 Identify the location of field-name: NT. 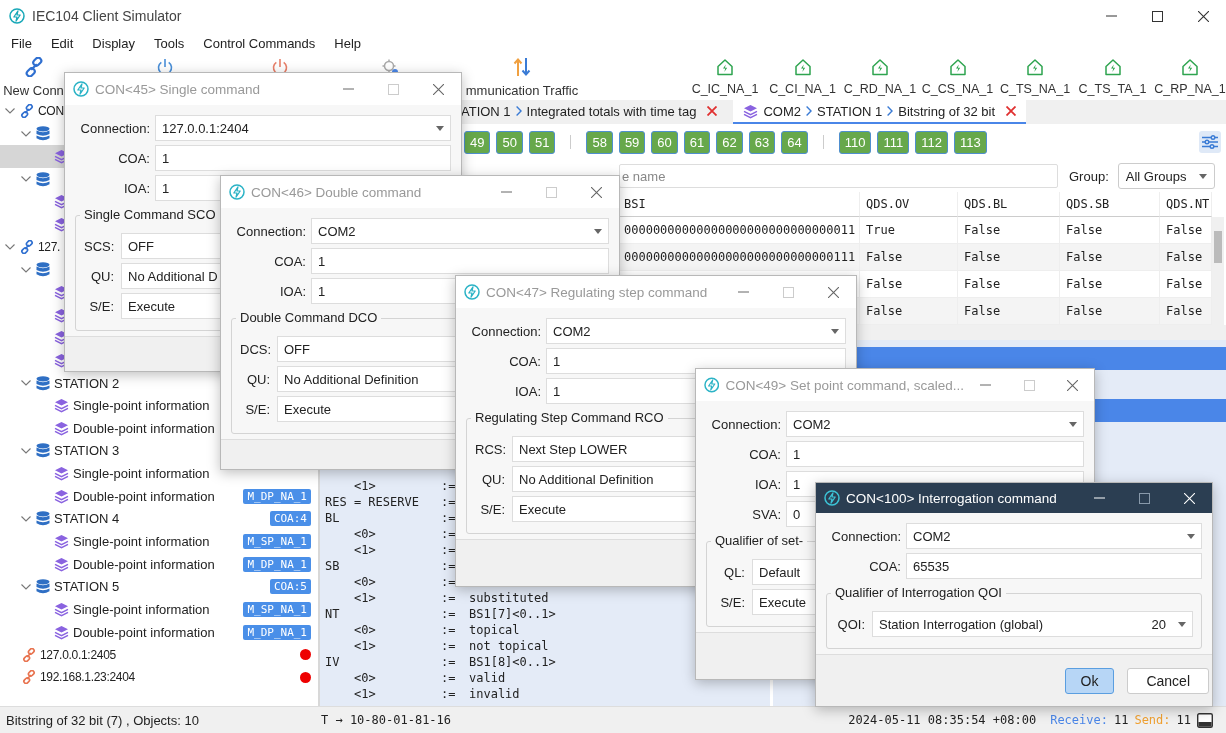
(333, 614).